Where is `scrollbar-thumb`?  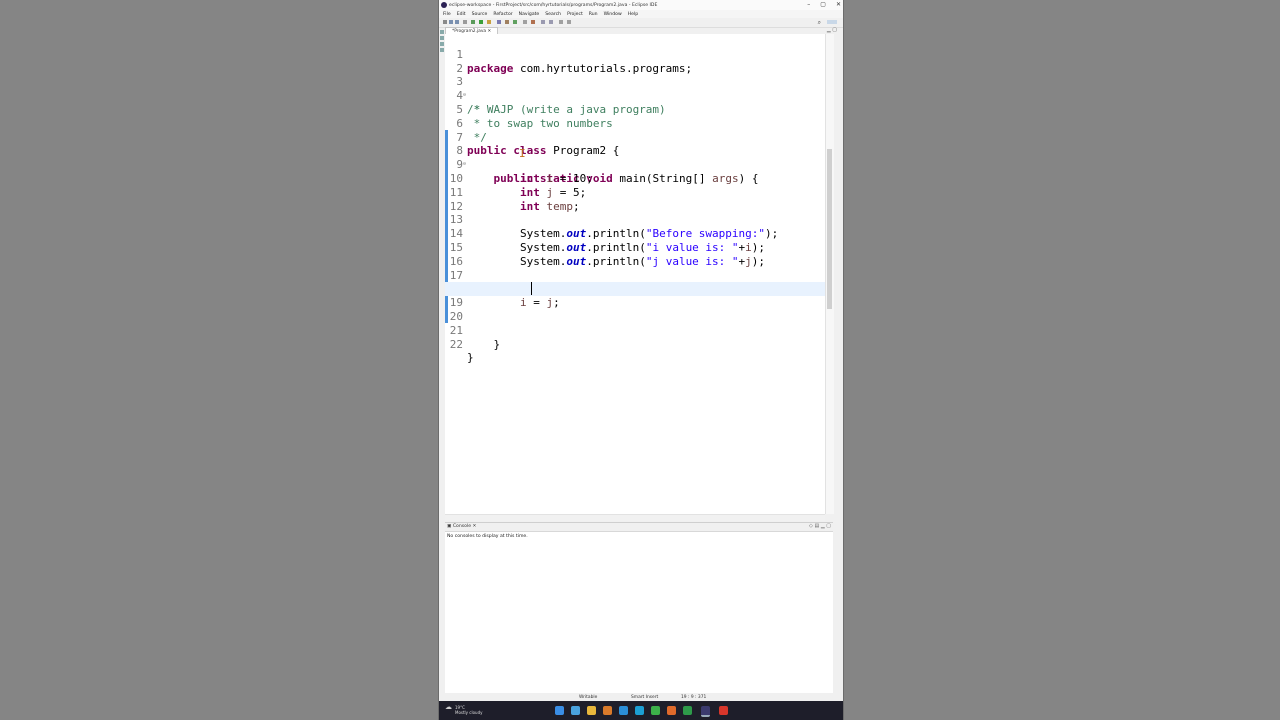 scrollbar-thumb is located at coordinates (829, 229).